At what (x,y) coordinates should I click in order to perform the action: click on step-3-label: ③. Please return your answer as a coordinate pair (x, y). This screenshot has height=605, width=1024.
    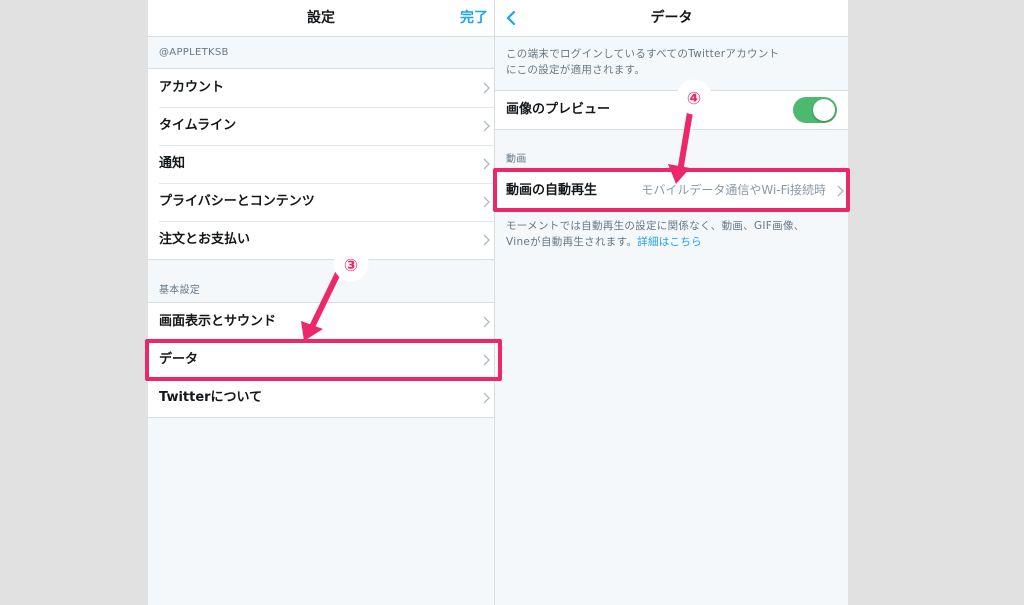
    Looking at the image, I should click on (351, 266).